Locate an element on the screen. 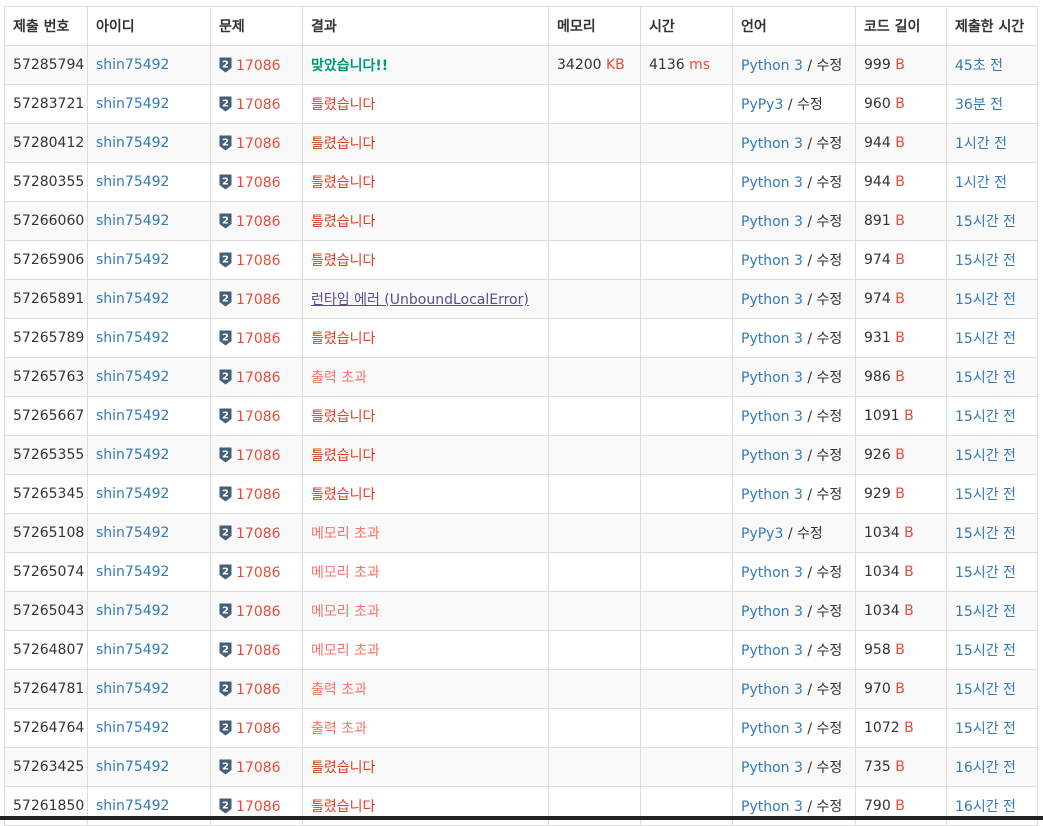 The image size is (1043, 826). result-text: 런타임 에러 (UnboundLocalError) is located at coordinates (420, 300).